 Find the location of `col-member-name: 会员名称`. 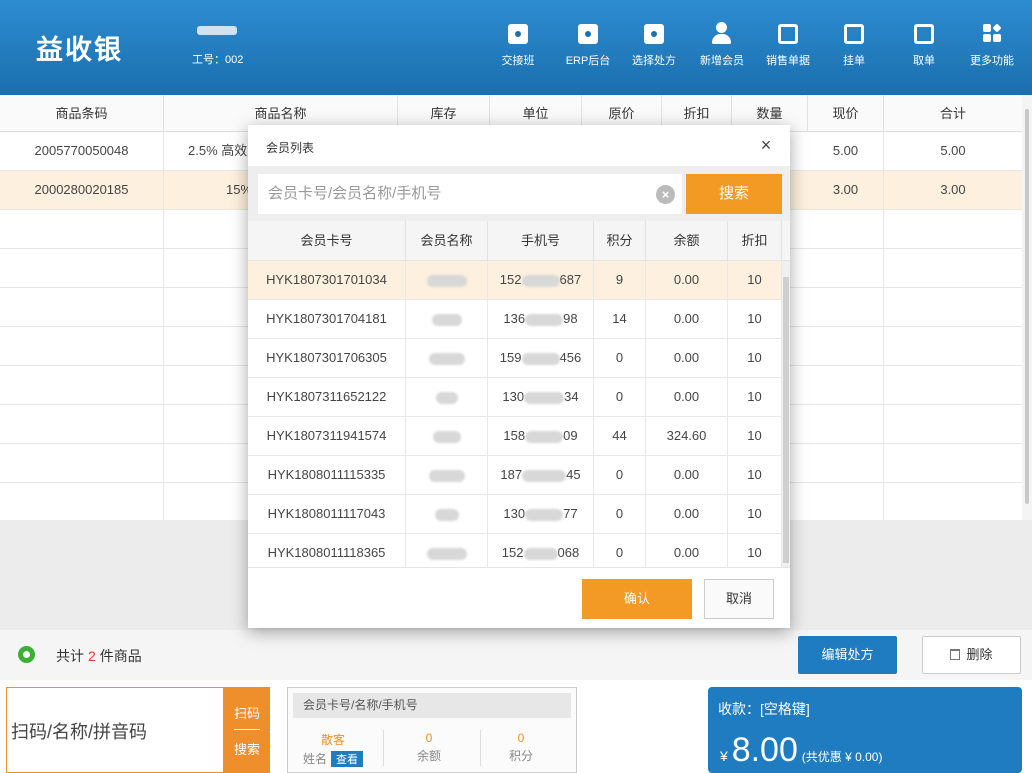

col-member-name: 会员名称 is located at coordinates (447, 241).